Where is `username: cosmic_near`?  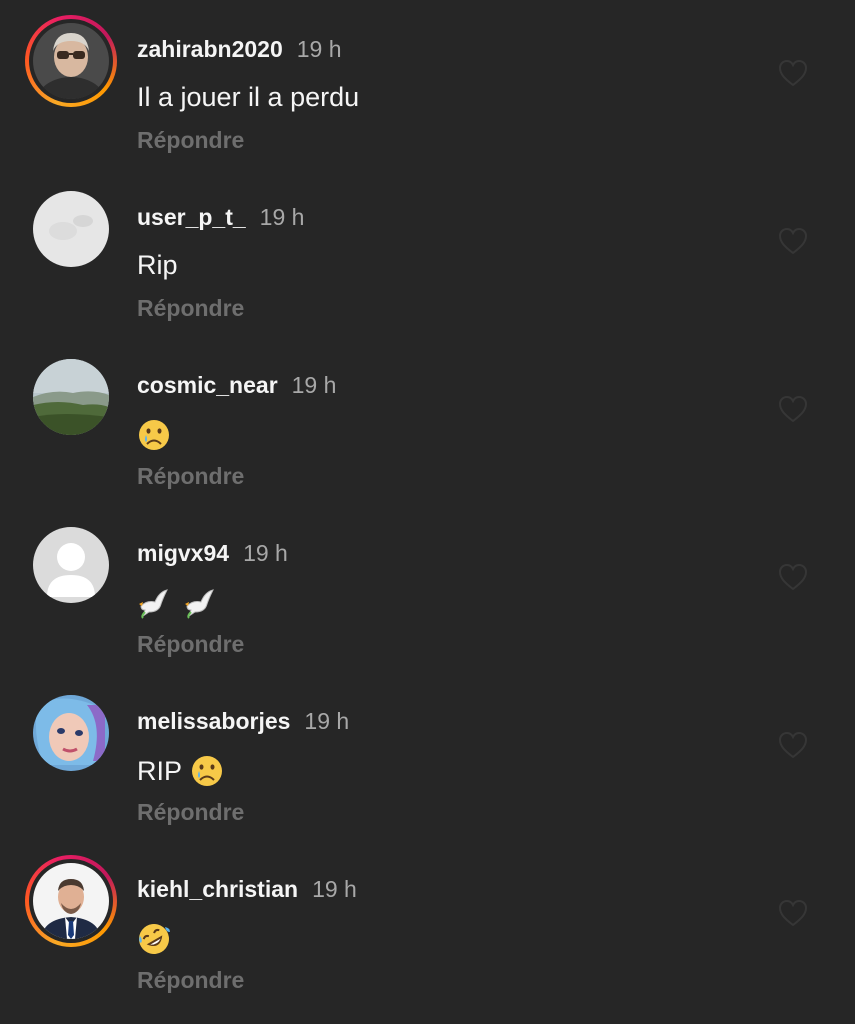
username: cosmic_near is located at coordinates (207, 385).